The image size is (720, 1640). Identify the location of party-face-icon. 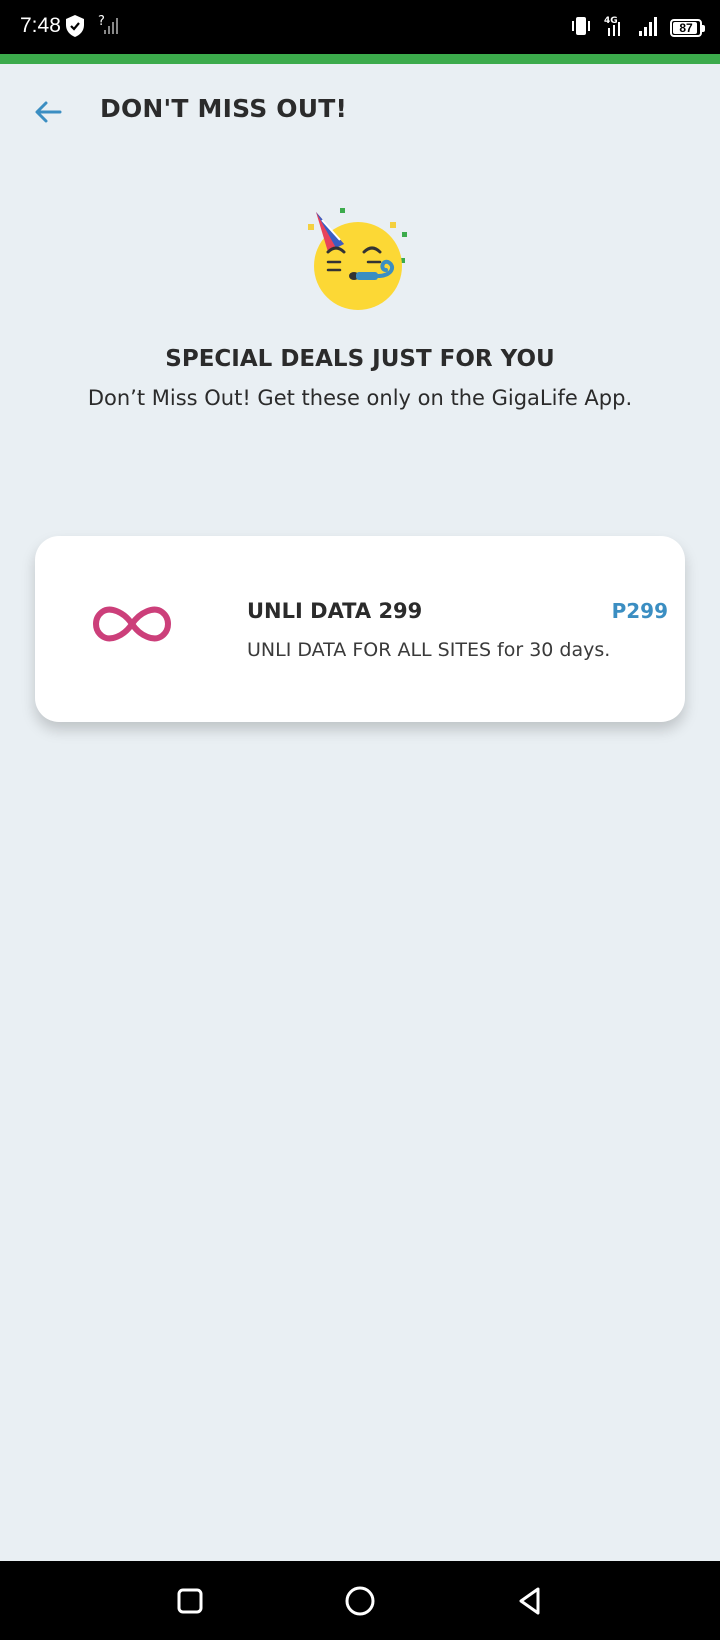
(360, 260).